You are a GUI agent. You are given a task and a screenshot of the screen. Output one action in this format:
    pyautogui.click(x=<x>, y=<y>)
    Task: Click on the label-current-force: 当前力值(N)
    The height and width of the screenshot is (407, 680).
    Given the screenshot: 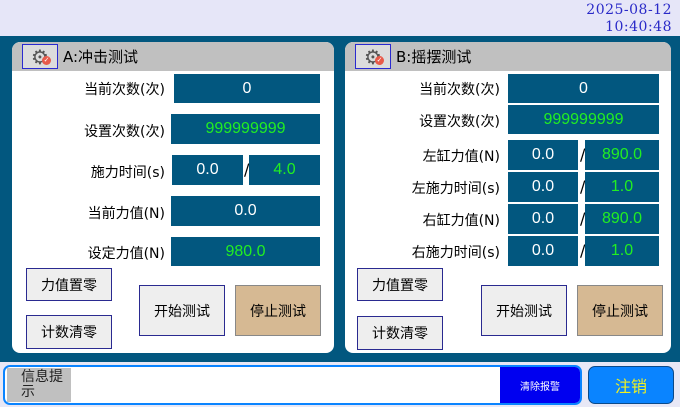 What is the action you would take?
    pyautogui.click(x=126, y=214)
    